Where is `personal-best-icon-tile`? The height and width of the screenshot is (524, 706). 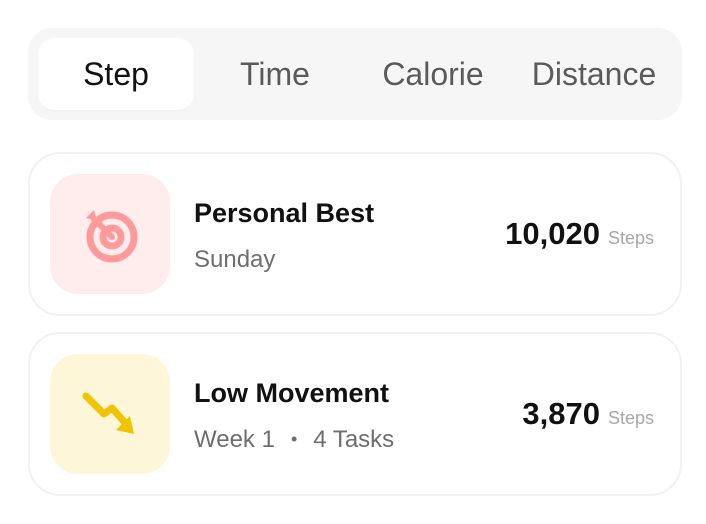
personal-best-icon-tile is located at coordinates (110, 234).